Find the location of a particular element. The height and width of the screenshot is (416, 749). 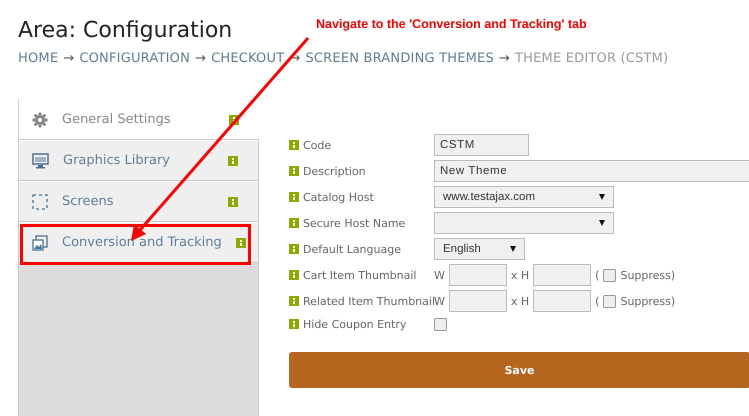

text-field: New Theme is located at coordinates (591, 171).